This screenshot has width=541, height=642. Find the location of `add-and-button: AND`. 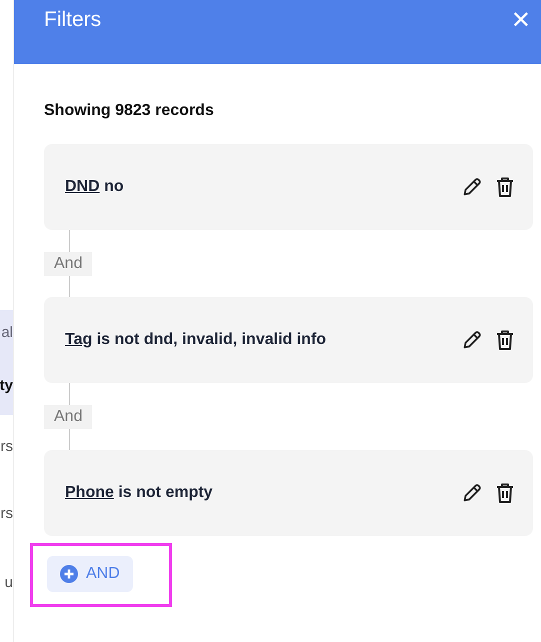

add-and-button: AND is located at coordinates (90, 574).